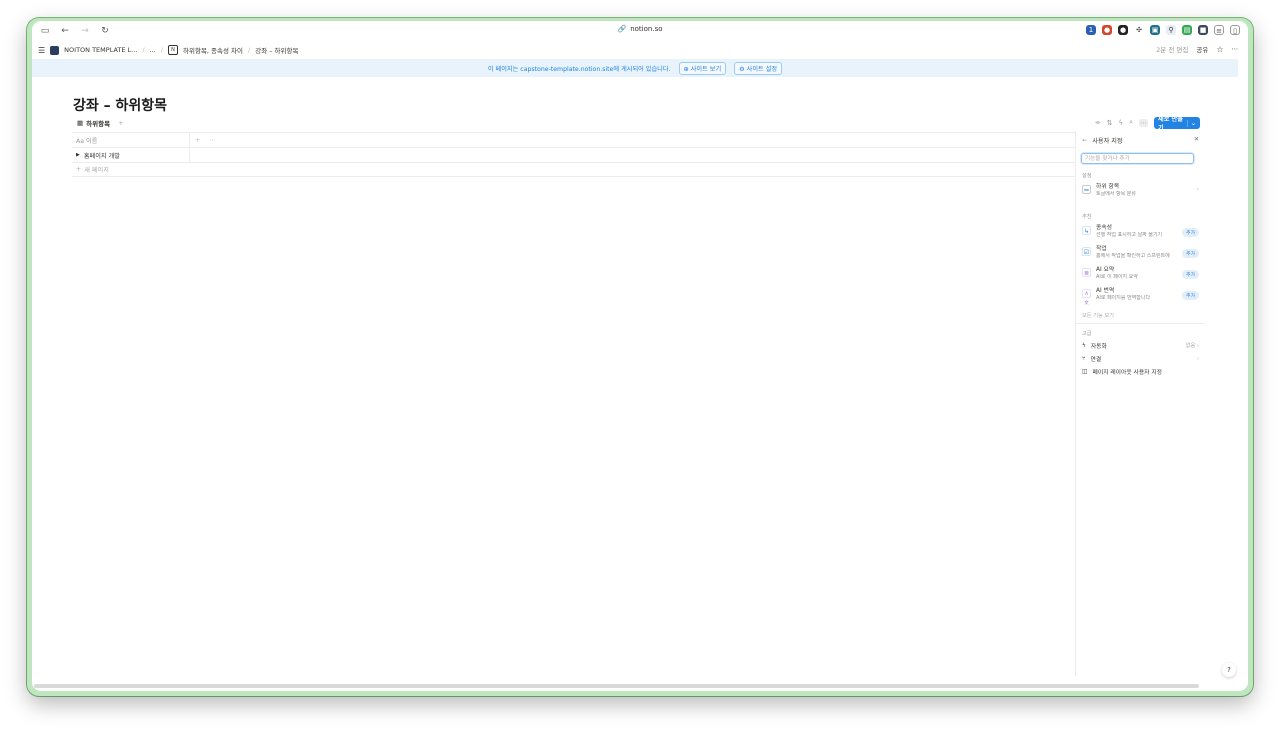 The width and height of the screenshot is (1280, 731). I want to click on subitems-setting: ≔ 하위 항목 토글에서 항목 분류 ›, so click(1140, 191).